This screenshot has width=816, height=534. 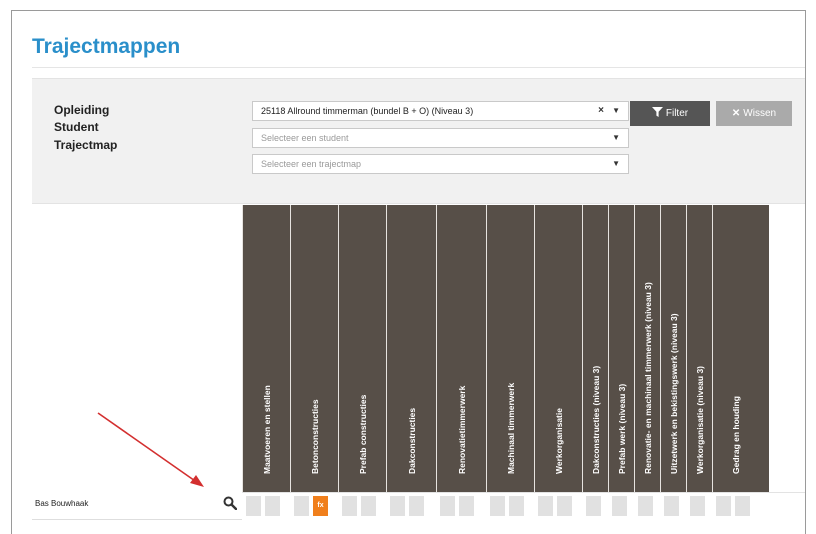 What do you see at coordinates (601, 111) in the screenshot?
I see `clear-selection-icon: ×` at bounding box center [601, 111].